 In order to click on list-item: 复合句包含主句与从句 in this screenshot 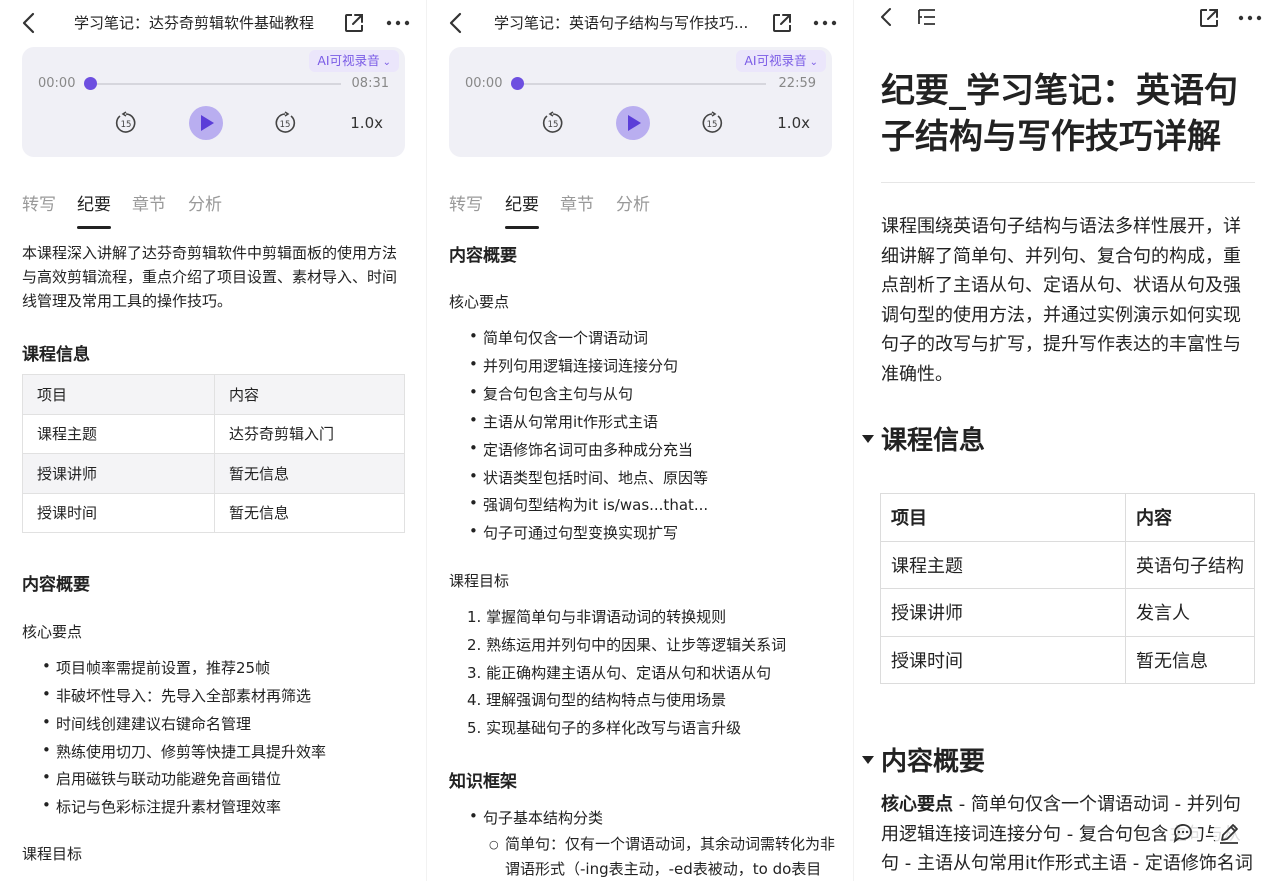, I will do `click(551, 393)`.